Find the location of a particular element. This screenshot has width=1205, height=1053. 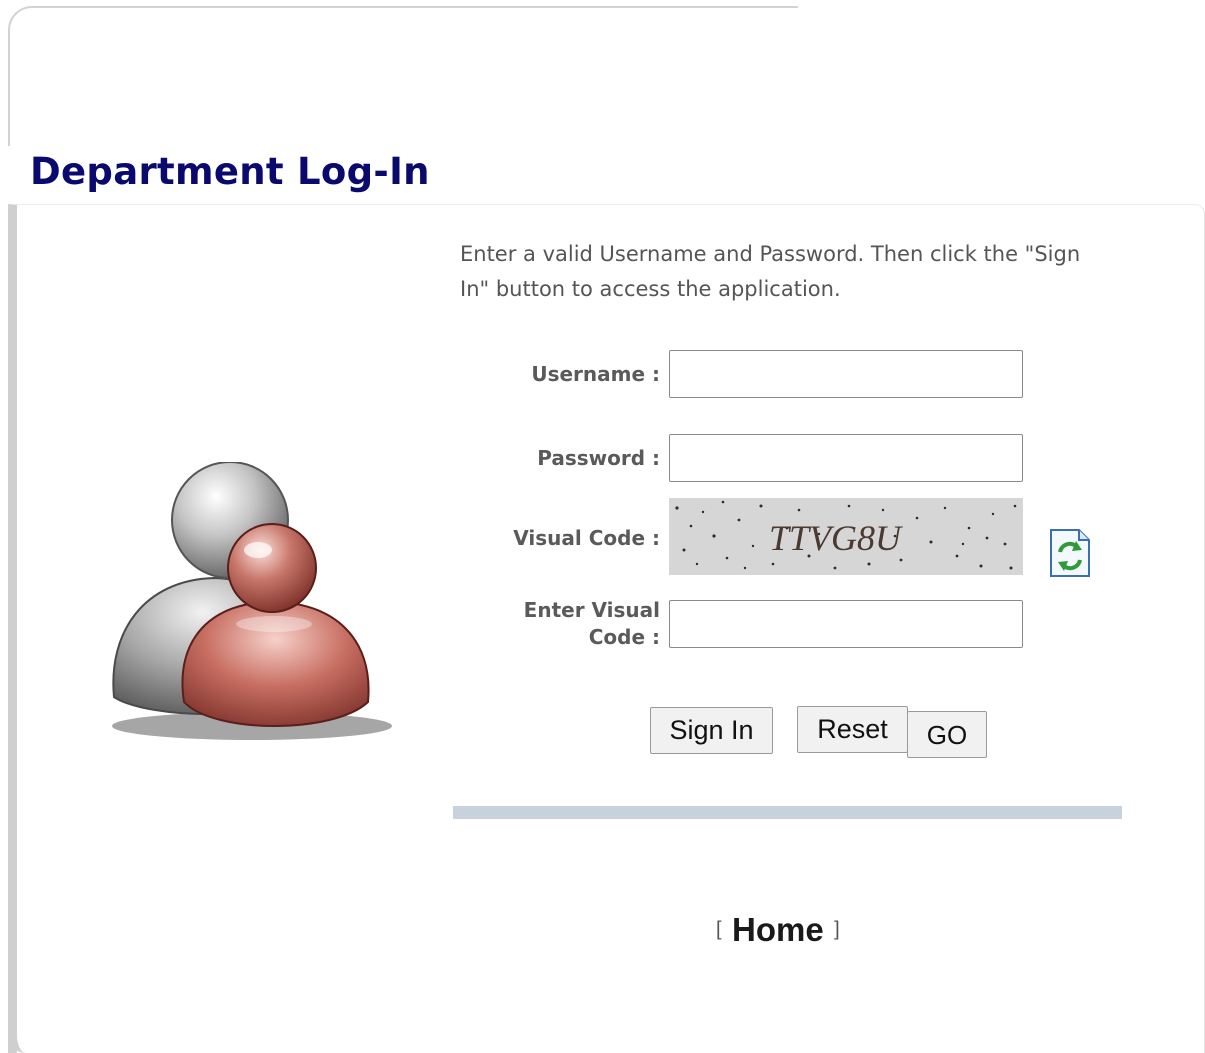

reset-button: Reset is located at coordinates (852, 729).